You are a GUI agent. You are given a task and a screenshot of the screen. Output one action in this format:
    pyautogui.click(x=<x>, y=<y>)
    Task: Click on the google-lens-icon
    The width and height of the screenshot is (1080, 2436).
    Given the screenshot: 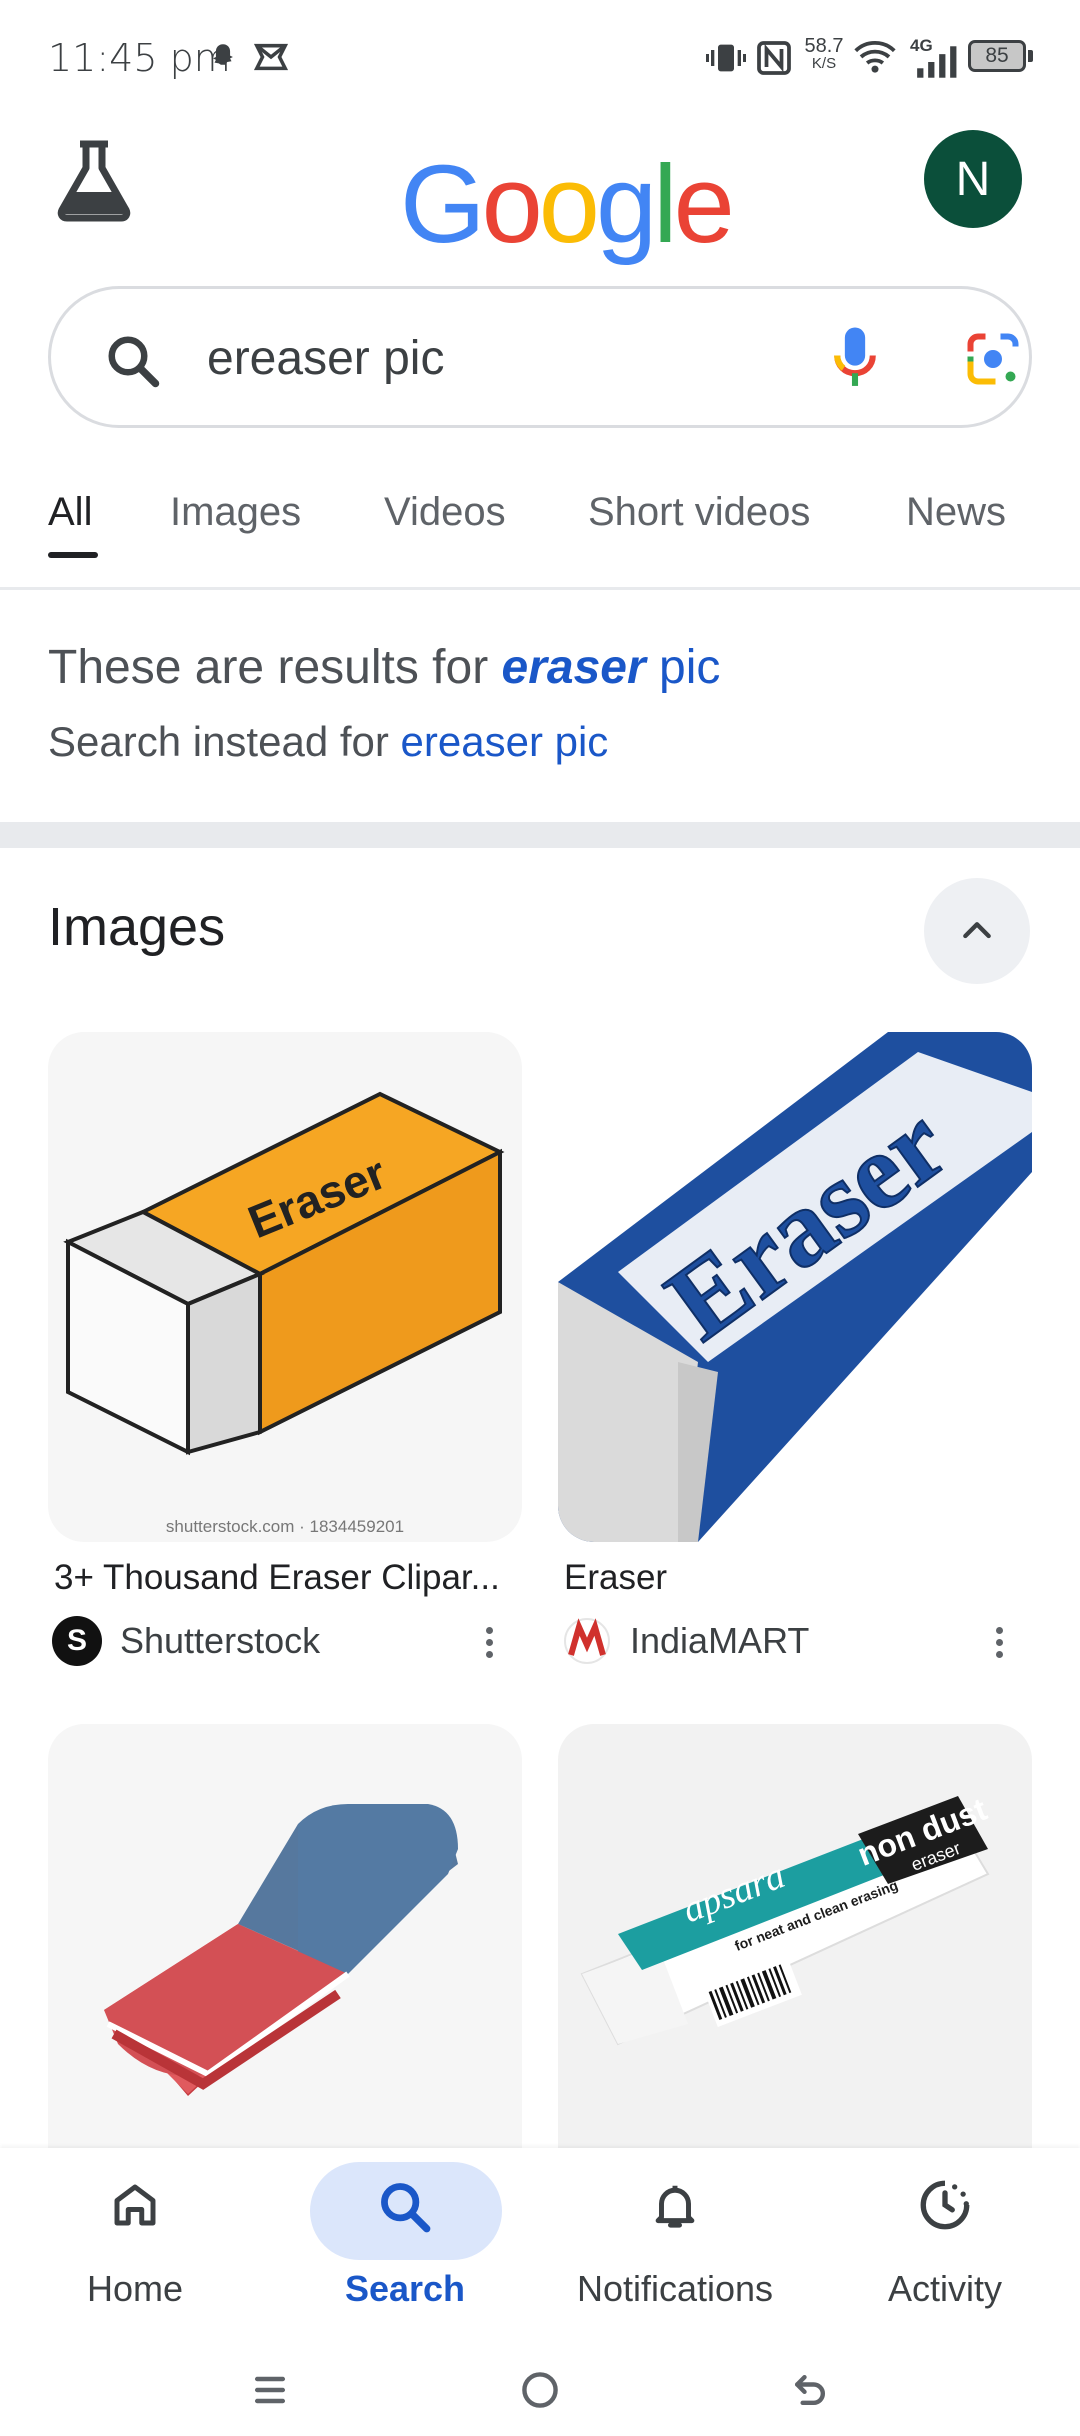 What is the action you would take?
    pyautogui.click(x=993, y=359)
    